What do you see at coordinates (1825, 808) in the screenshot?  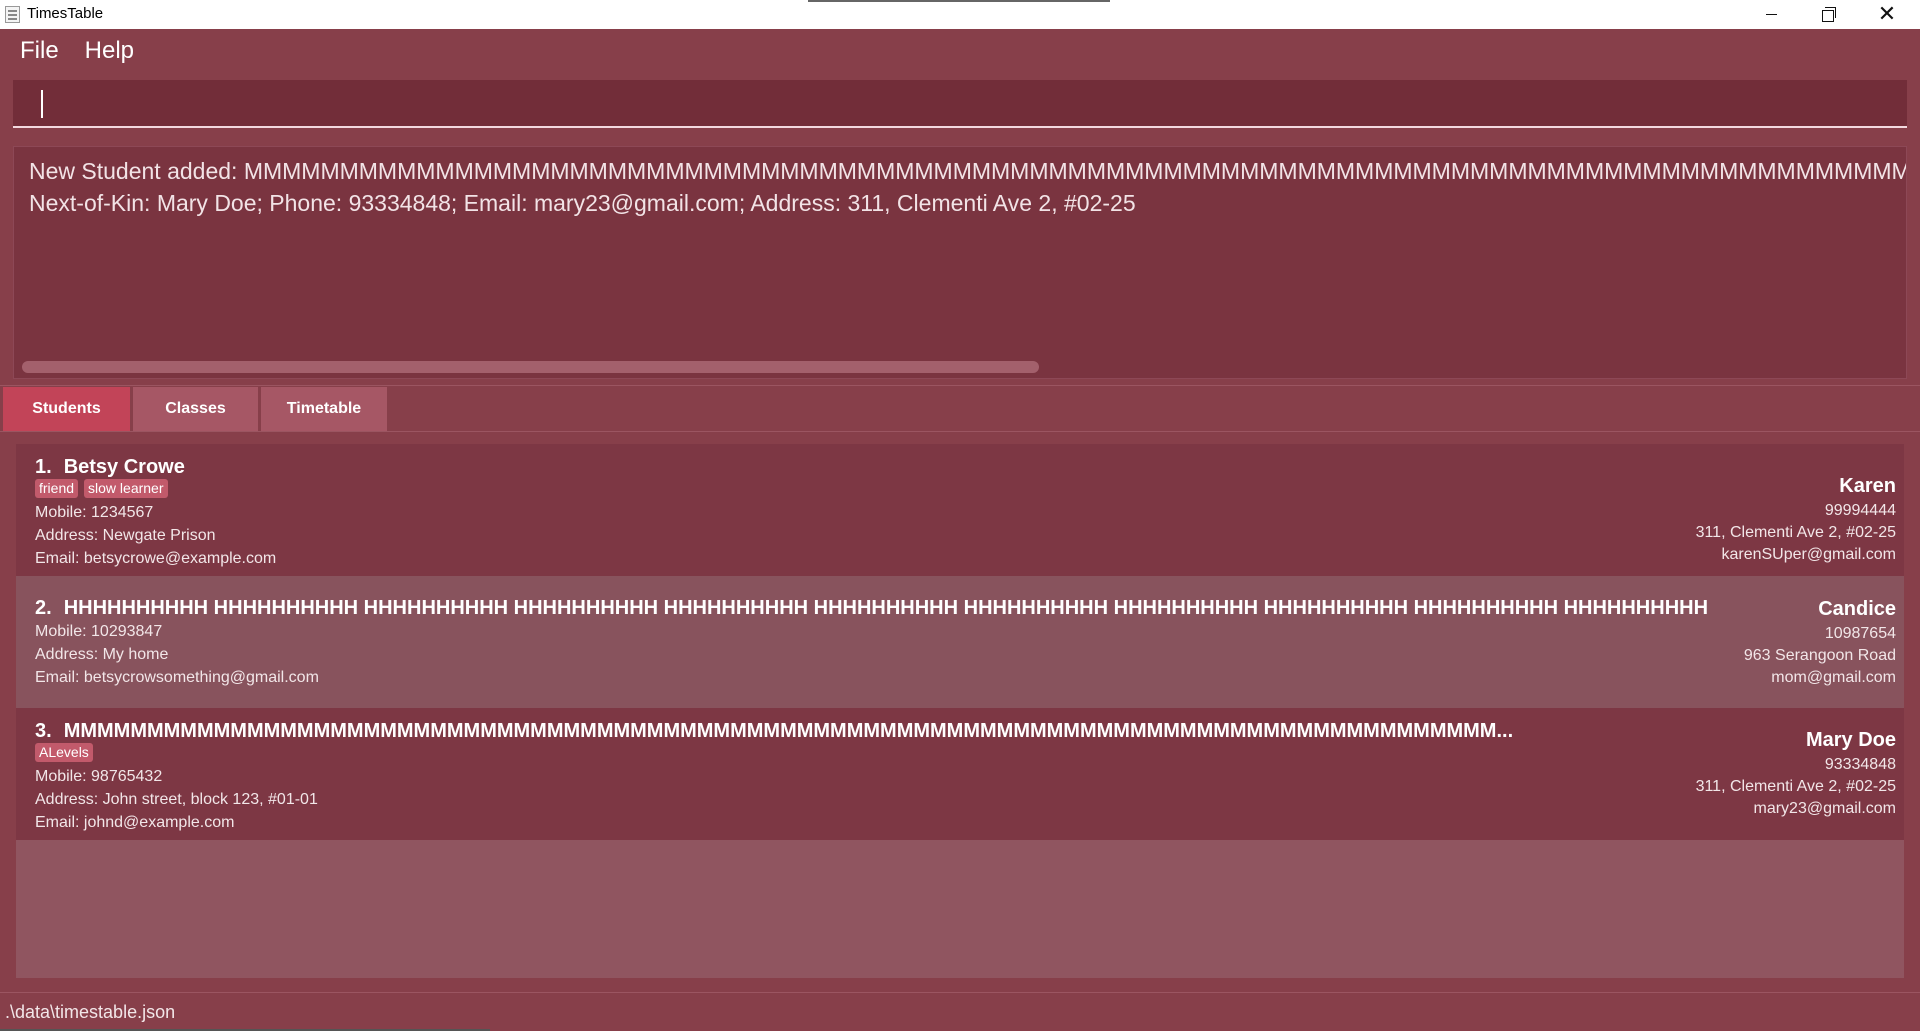 I see `kin-email: mary23@gmail.com` at bounding box center [1825, 808].